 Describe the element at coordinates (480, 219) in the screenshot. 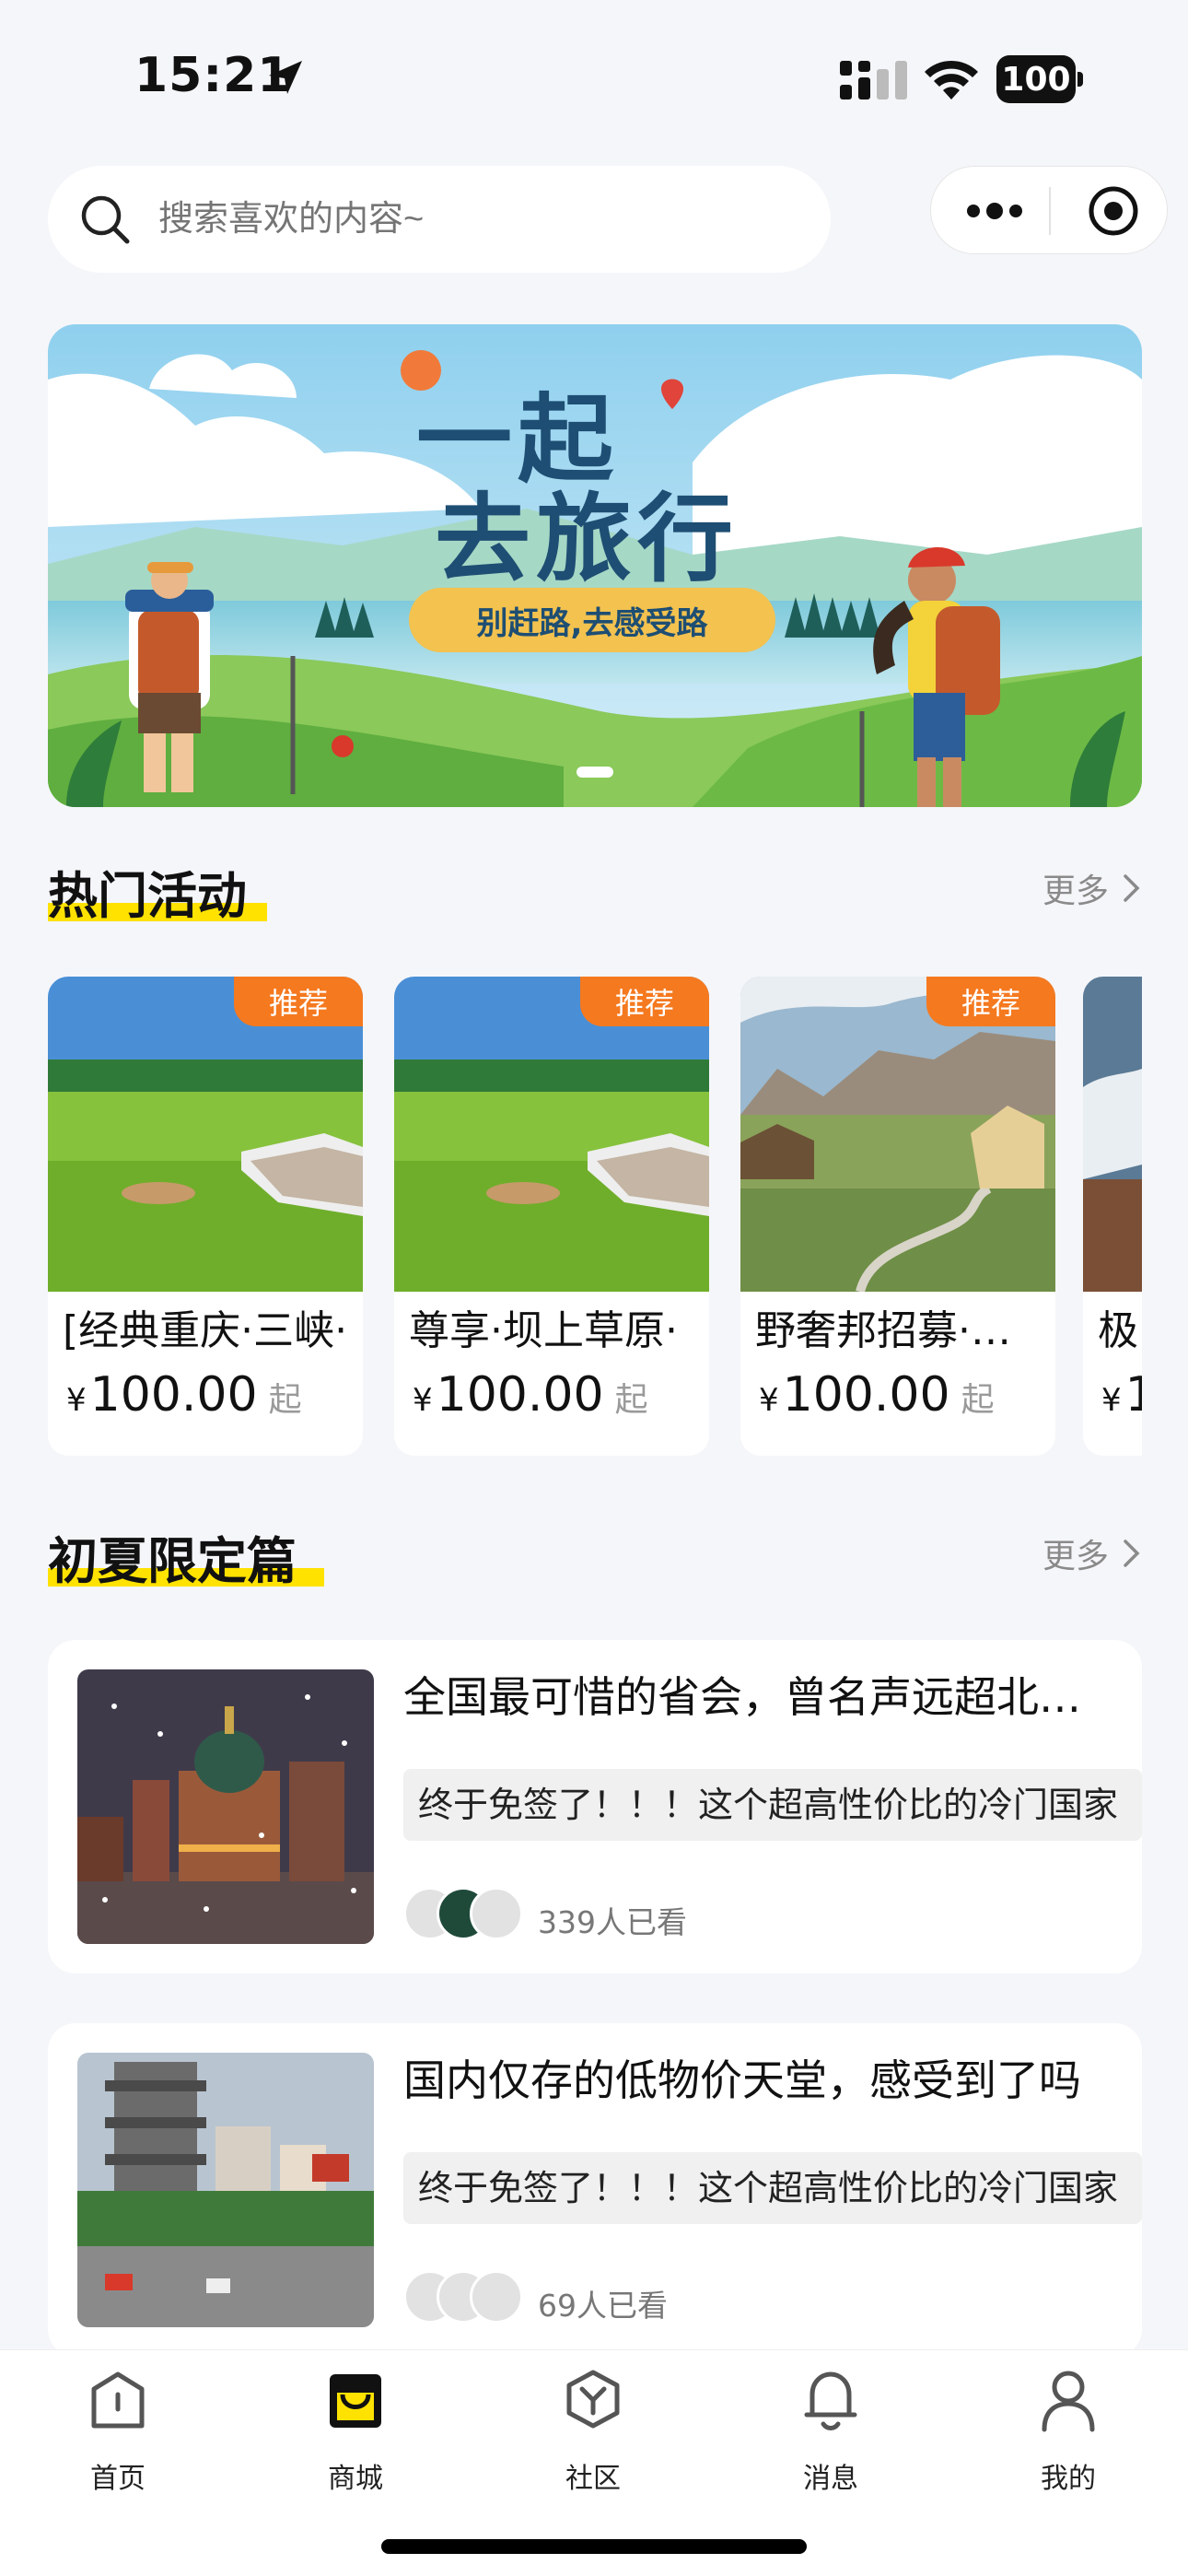

I see `search-input` at that location.